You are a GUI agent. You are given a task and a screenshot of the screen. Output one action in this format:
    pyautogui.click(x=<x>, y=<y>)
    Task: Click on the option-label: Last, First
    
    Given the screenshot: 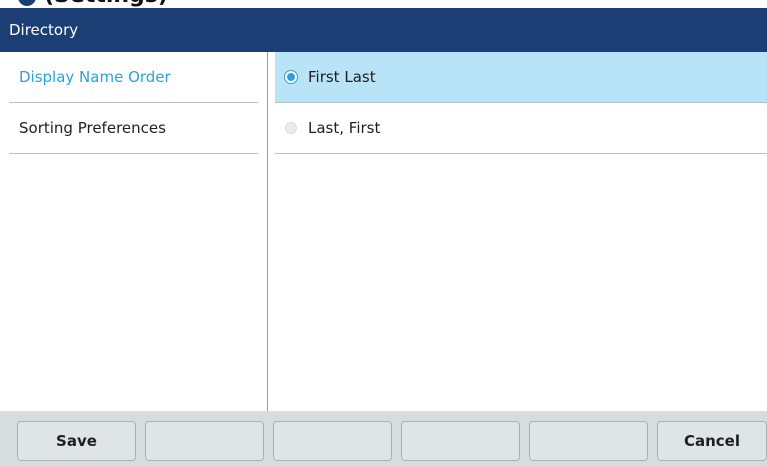 What is the action you would take?
    pyautogui.click(x=344, y=128)
    